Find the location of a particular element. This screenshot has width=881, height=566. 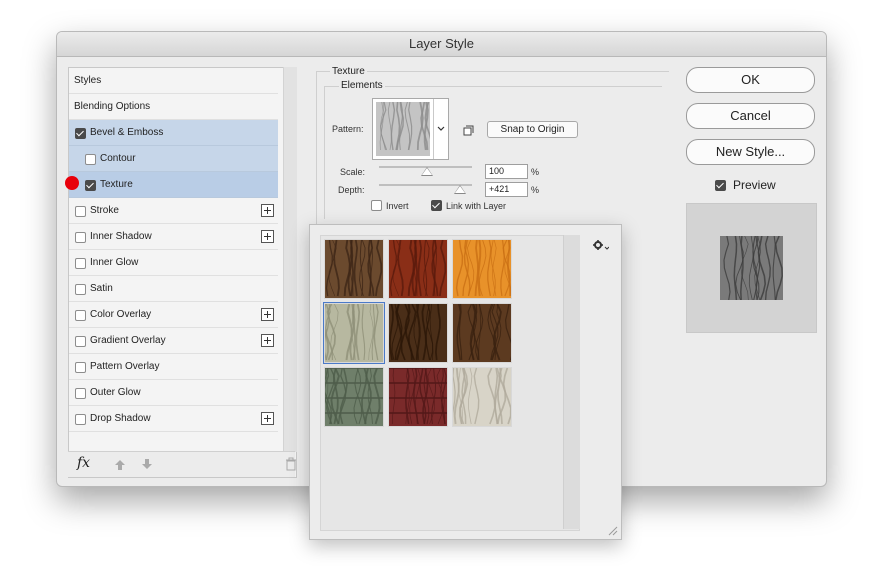

style-row-label: Inner Glow is located at coordinates (114, 262).